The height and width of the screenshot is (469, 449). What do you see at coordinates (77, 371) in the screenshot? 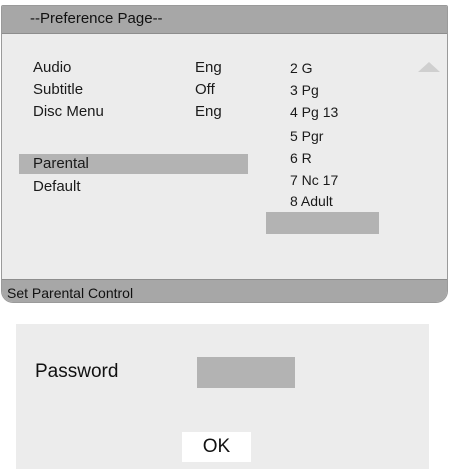
I see `password-label: Password` at bounding box center [77, 371].